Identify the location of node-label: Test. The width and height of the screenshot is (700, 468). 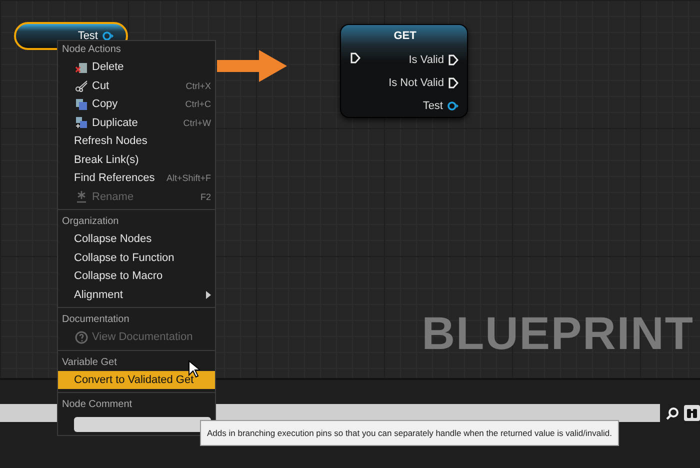
(88, 36).